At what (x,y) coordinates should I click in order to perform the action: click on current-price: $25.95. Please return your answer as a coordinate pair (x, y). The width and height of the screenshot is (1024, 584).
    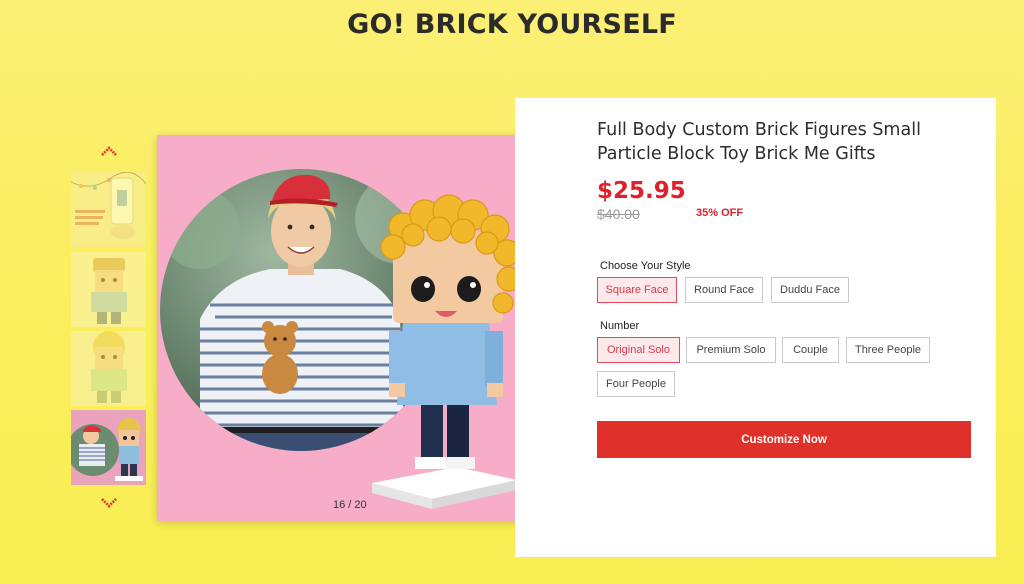
    Looking at the image, I should click on (641, 191).